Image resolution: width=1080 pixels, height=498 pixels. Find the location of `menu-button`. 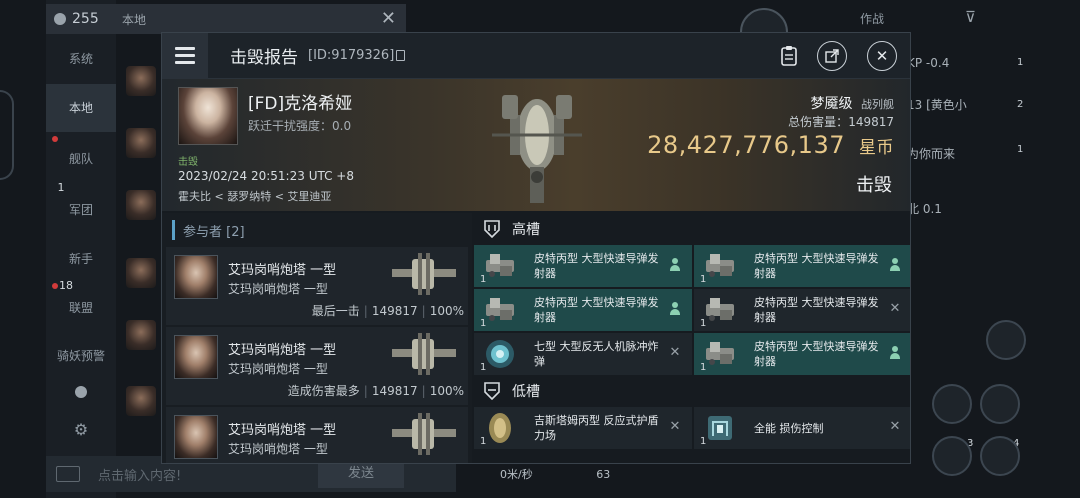

menu-button is located at coordinates (185, 56).